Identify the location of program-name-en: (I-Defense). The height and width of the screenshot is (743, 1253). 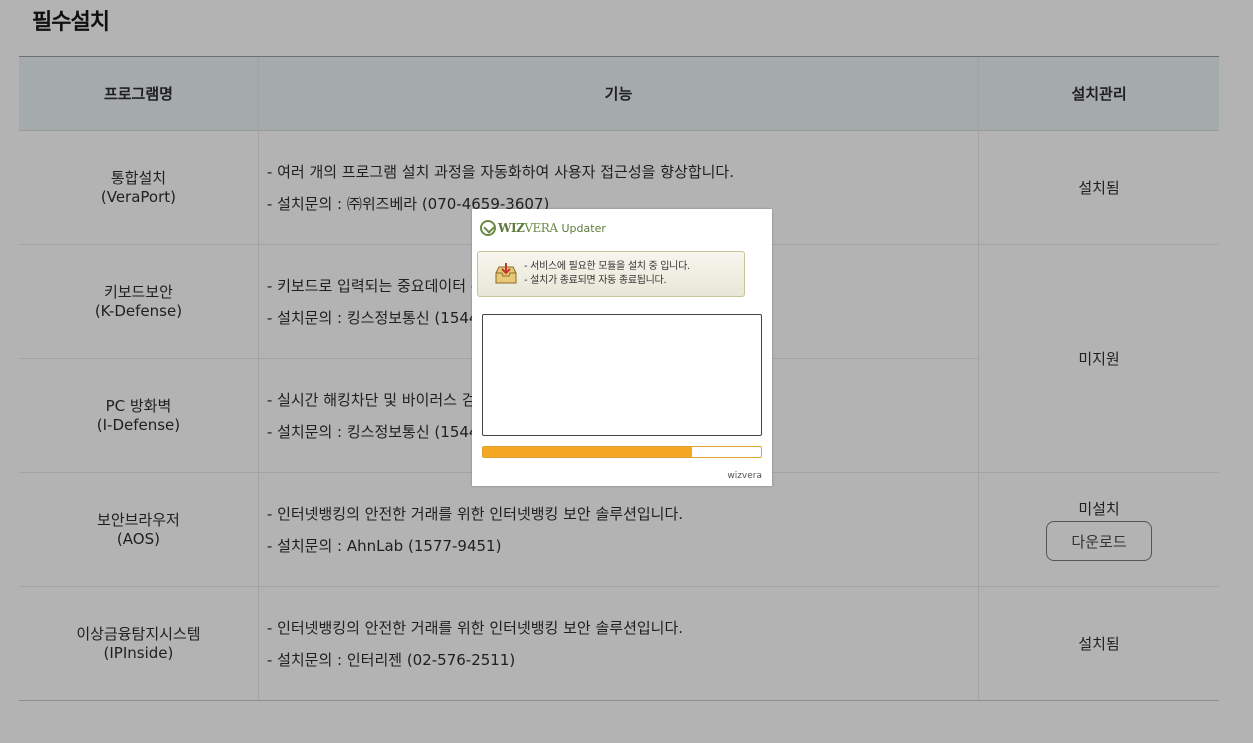
(138, 424).